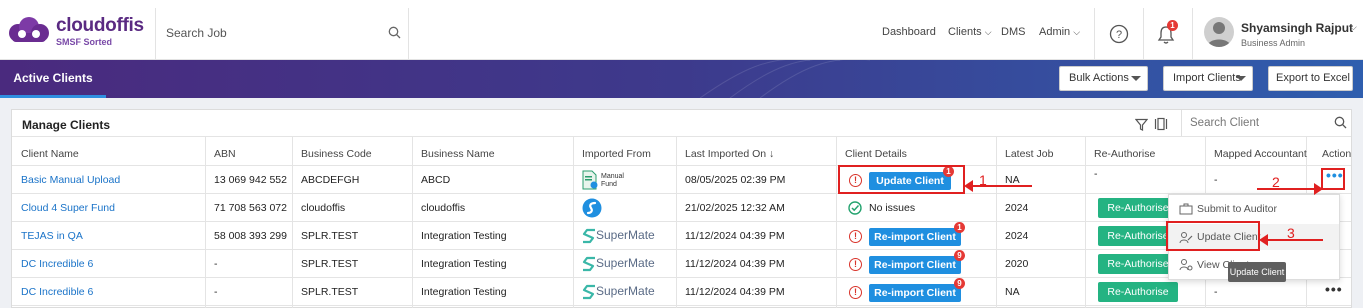 This screenshot has width=1363, height=308. I want to click on business-code-cell: ABCDEFGH, so click(330, 180).